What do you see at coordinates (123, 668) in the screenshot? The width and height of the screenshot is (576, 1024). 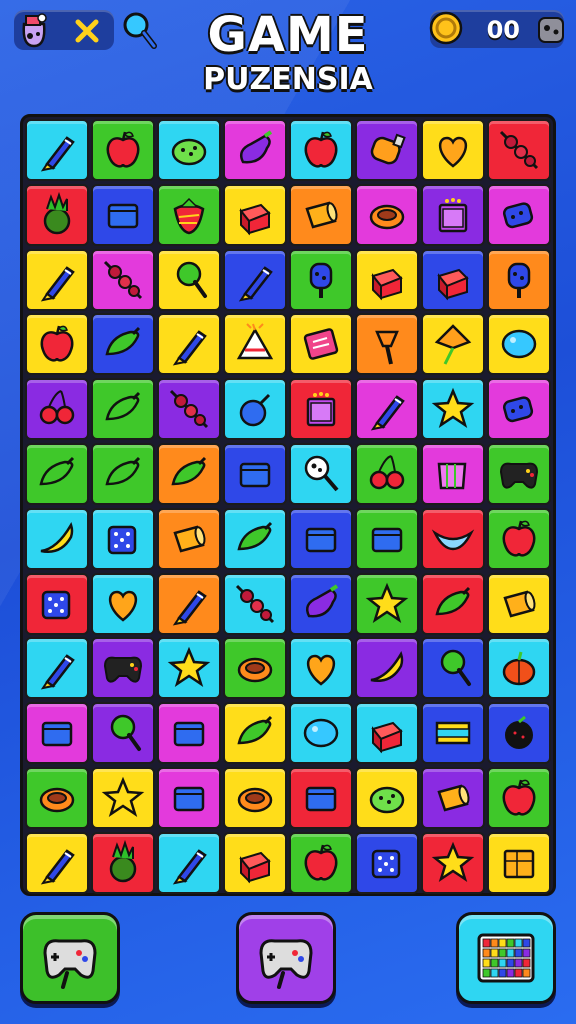 I see `tile-r9-c2` at bounding box center [123, 668].